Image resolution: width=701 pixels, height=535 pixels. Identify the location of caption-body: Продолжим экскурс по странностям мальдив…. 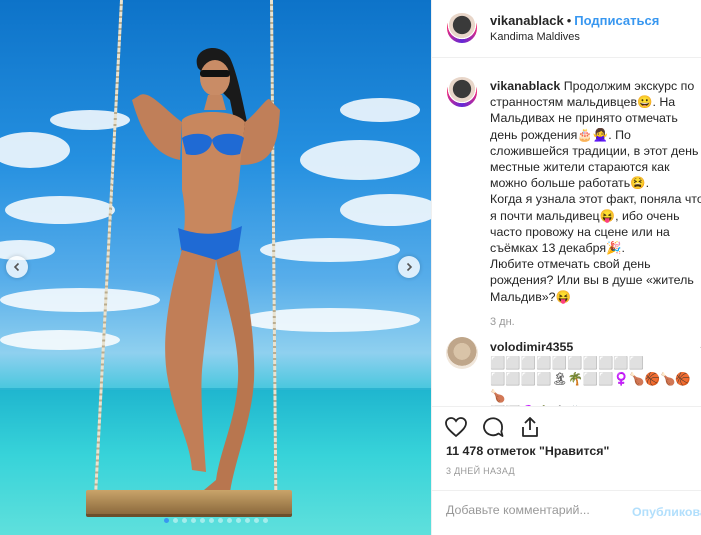
(595, 191).